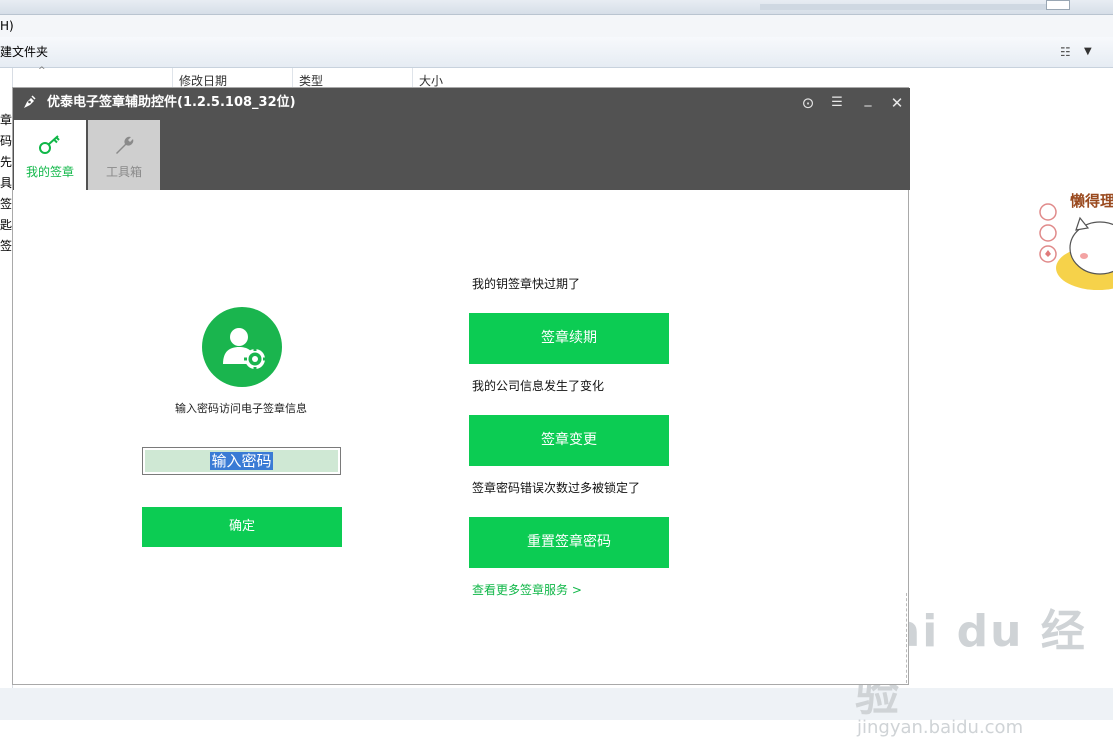 The image size is (1113, 738). What do you see at coordinates (556, 26) in the screenshot?
I see `explorer-menubar: H)` at bounding box center [556, 26].